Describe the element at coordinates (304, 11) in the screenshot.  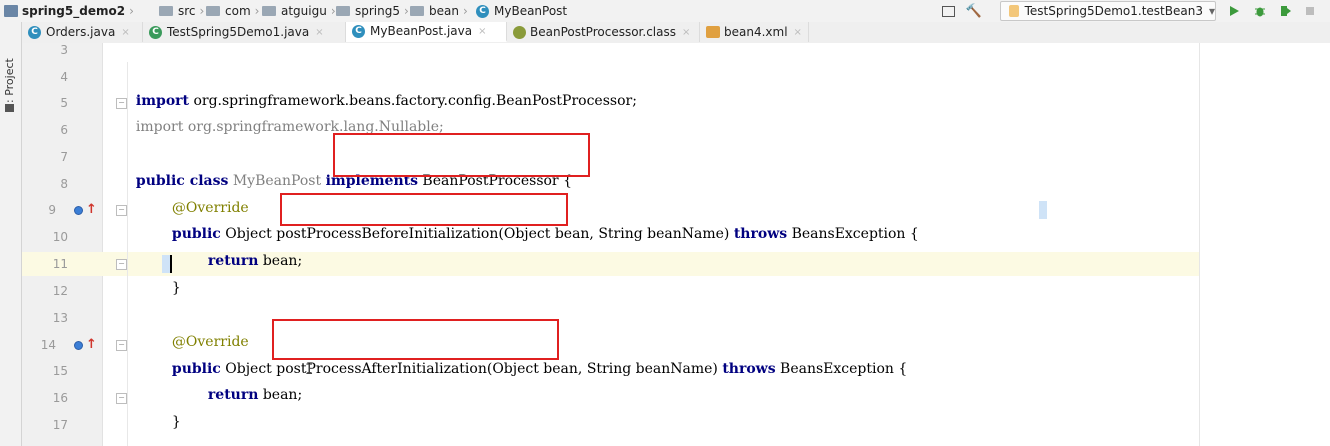
I see `breadcrumb-atguigu-label: atguigu` at that location.